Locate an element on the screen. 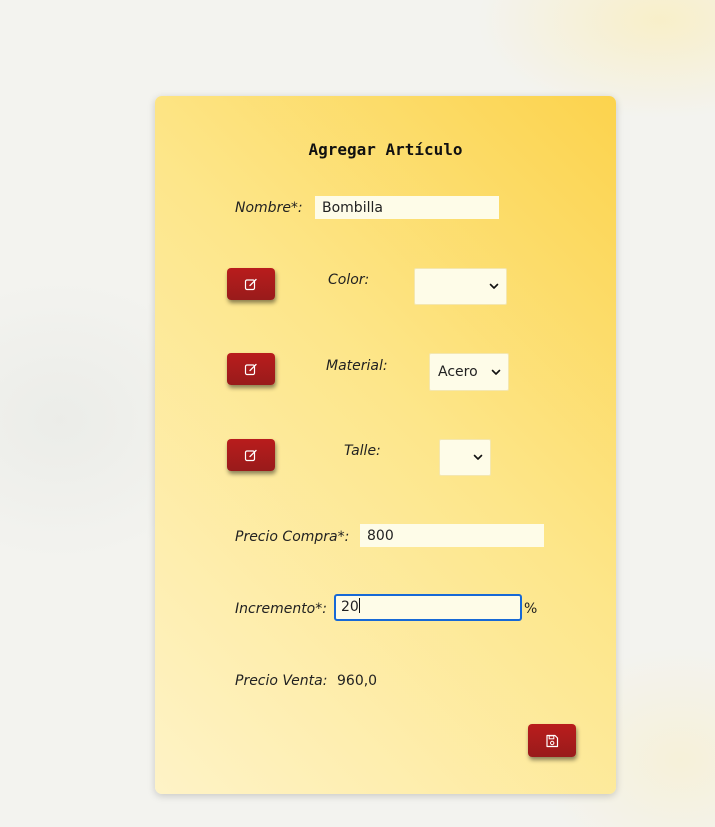  incremento-unit: % is located at coordinates (531, 609).